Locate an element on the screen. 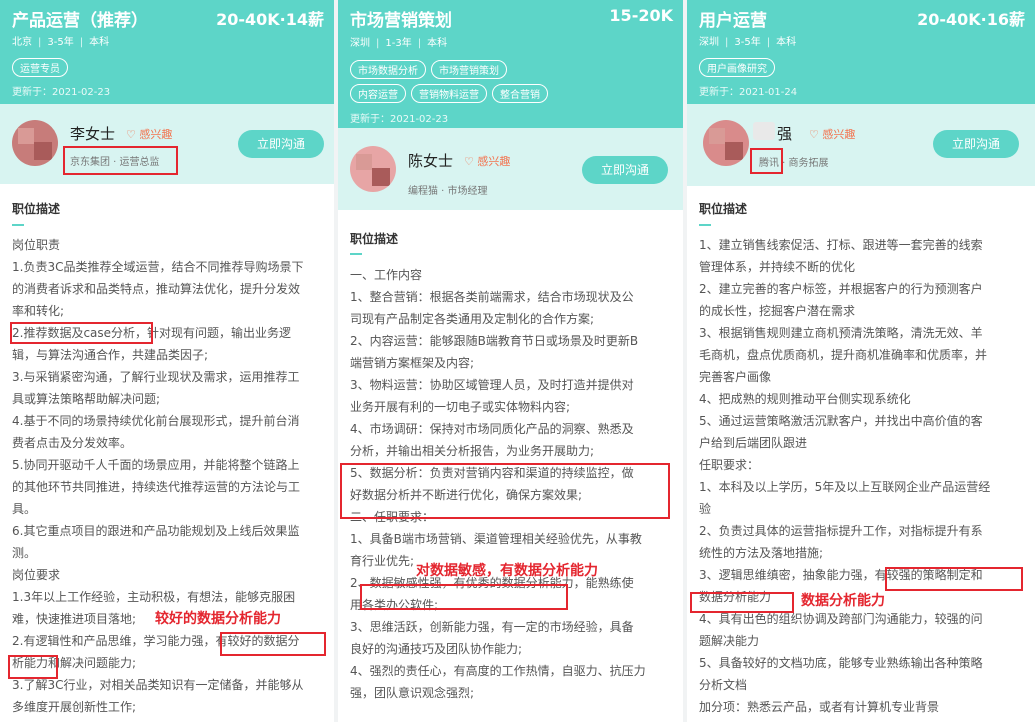  tag: 营销物料运营 is located at coordinates (449, 93).